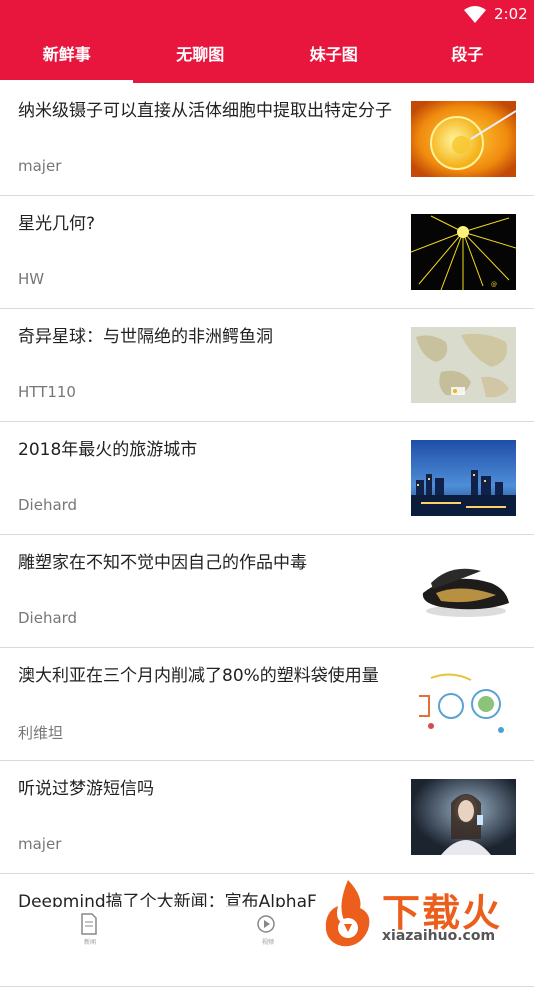  What do you see at coordinates (267, 252) in the screenshot?
I see `list-item: 星光几何? HW @` at bounding box center [267, 252].